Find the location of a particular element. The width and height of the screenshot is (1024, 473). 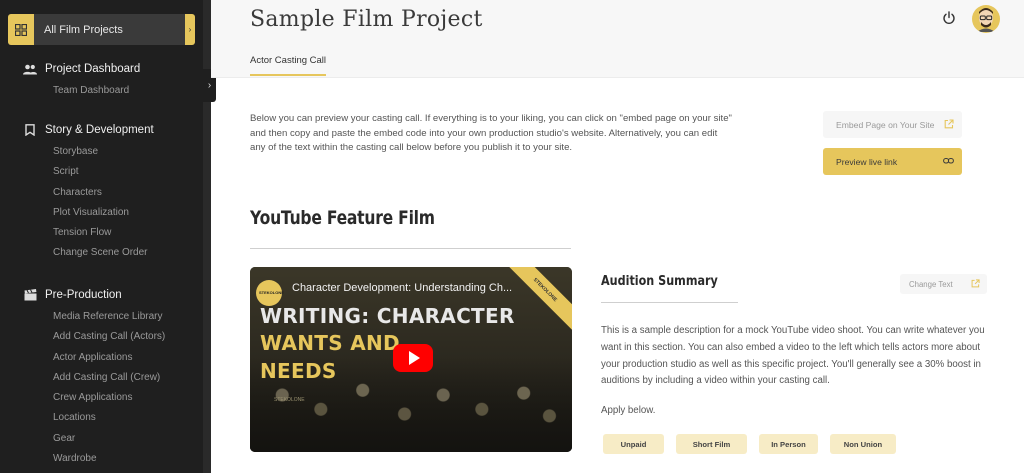

sidebar-item-add-casting-call-actors: Add Casting Call (Actors) is located at coordinates (101, 337).